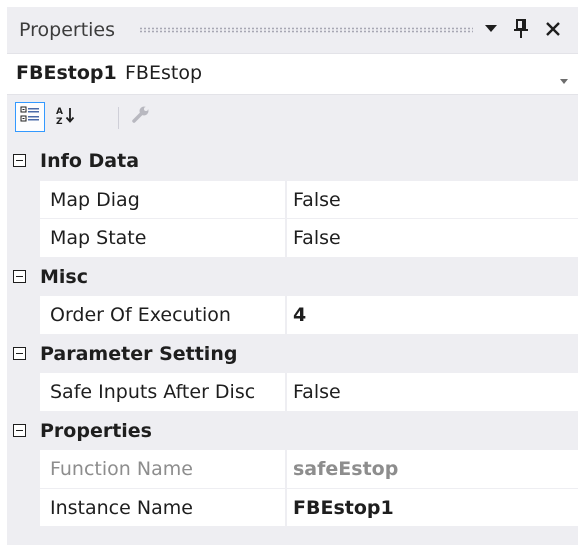  I want to click on drag-grip, so click(306, 30).